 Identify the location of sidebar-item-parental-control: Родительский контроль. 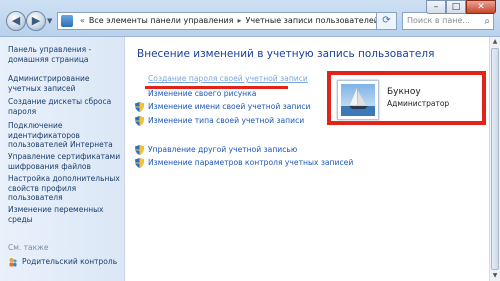
(62, 262).